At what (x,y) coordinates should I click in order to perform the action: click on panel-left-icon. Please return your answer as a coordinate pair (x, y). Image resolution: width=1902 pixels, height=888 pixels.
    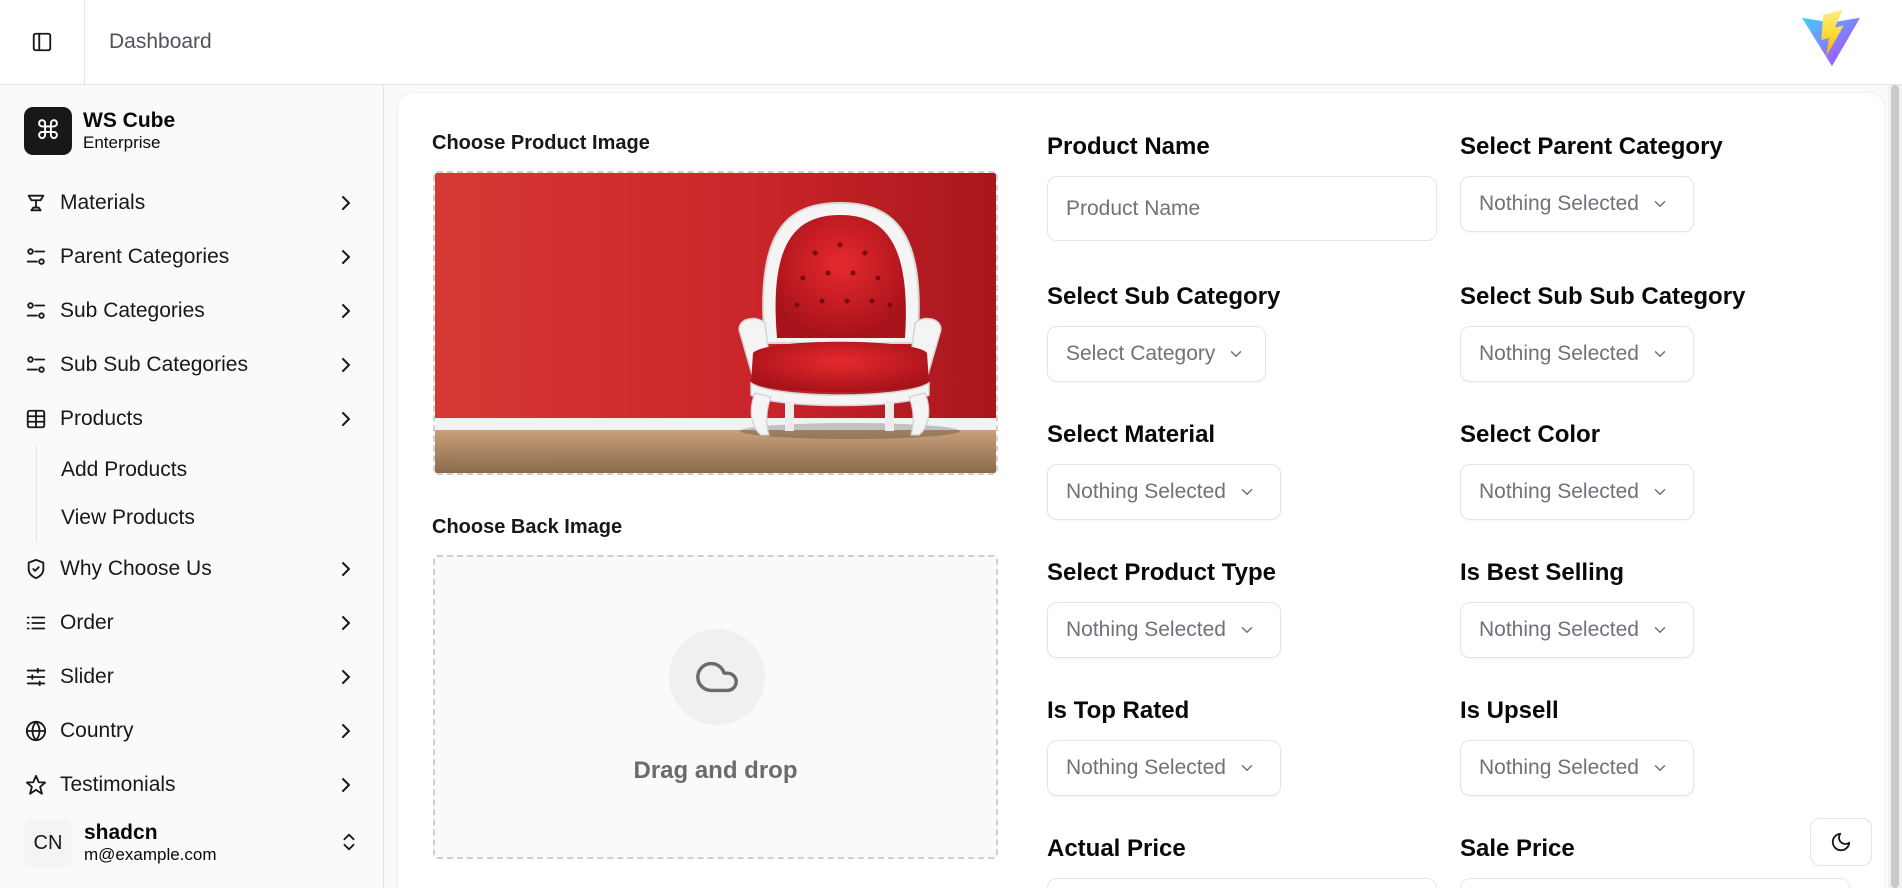
    Looking at the image, I should click on (42, 42).